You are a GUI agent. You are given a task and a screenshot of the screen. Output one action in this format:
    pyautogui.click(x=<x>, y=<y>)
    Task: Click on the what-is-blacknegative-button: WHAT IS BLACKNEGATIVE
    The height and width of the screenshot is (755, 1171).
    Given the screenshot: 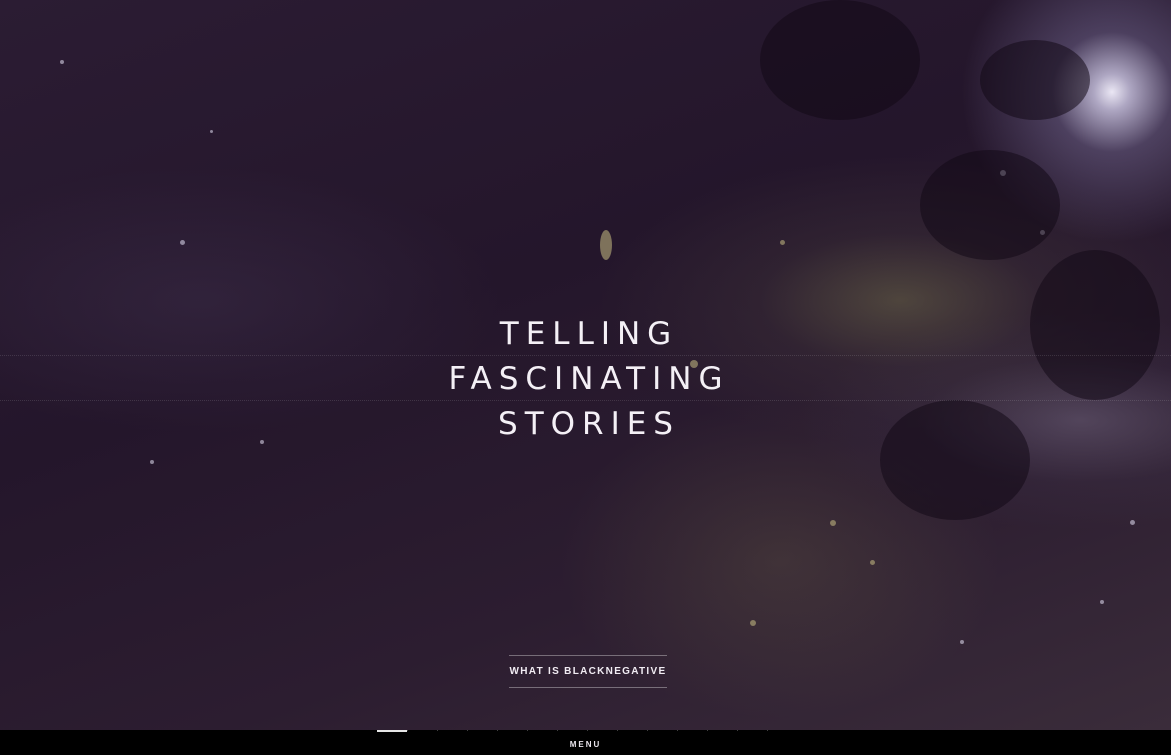 What is the action you would take?
    pyautogui.click(x=588, y=671)
    